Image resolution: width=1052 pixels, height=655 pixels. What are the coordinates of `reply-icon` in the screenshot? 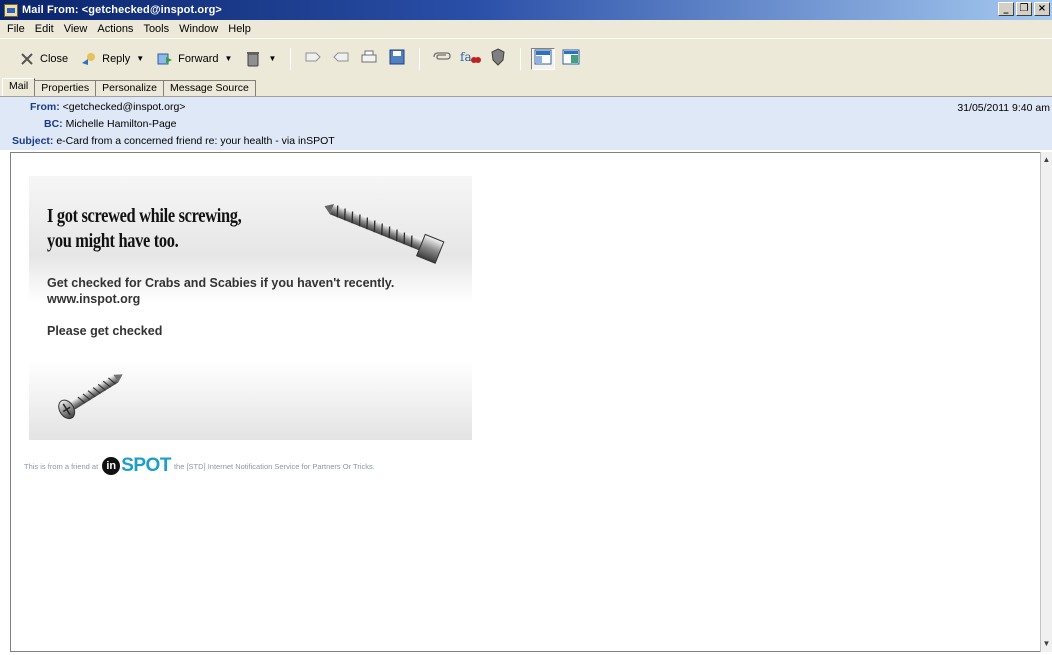 It's located at (89, 59).